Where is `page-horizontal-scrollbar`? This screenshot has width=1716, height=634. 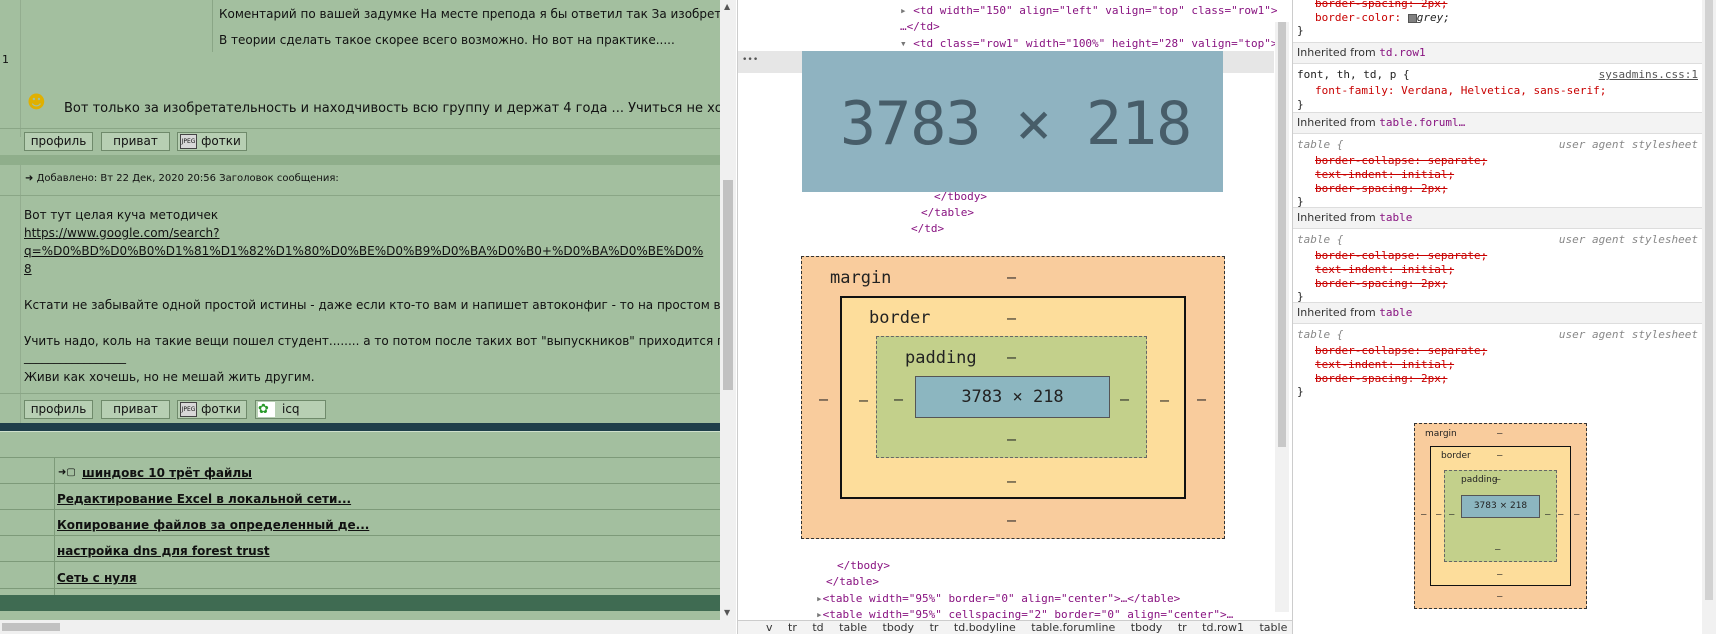 page-horizontal-scrollbar is located at coordinates (368, 627).